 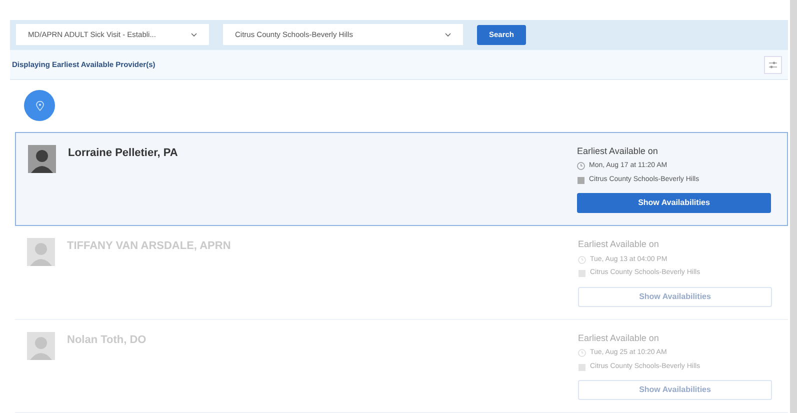 I want to click on scrollbar, so click(x=793, y=206).